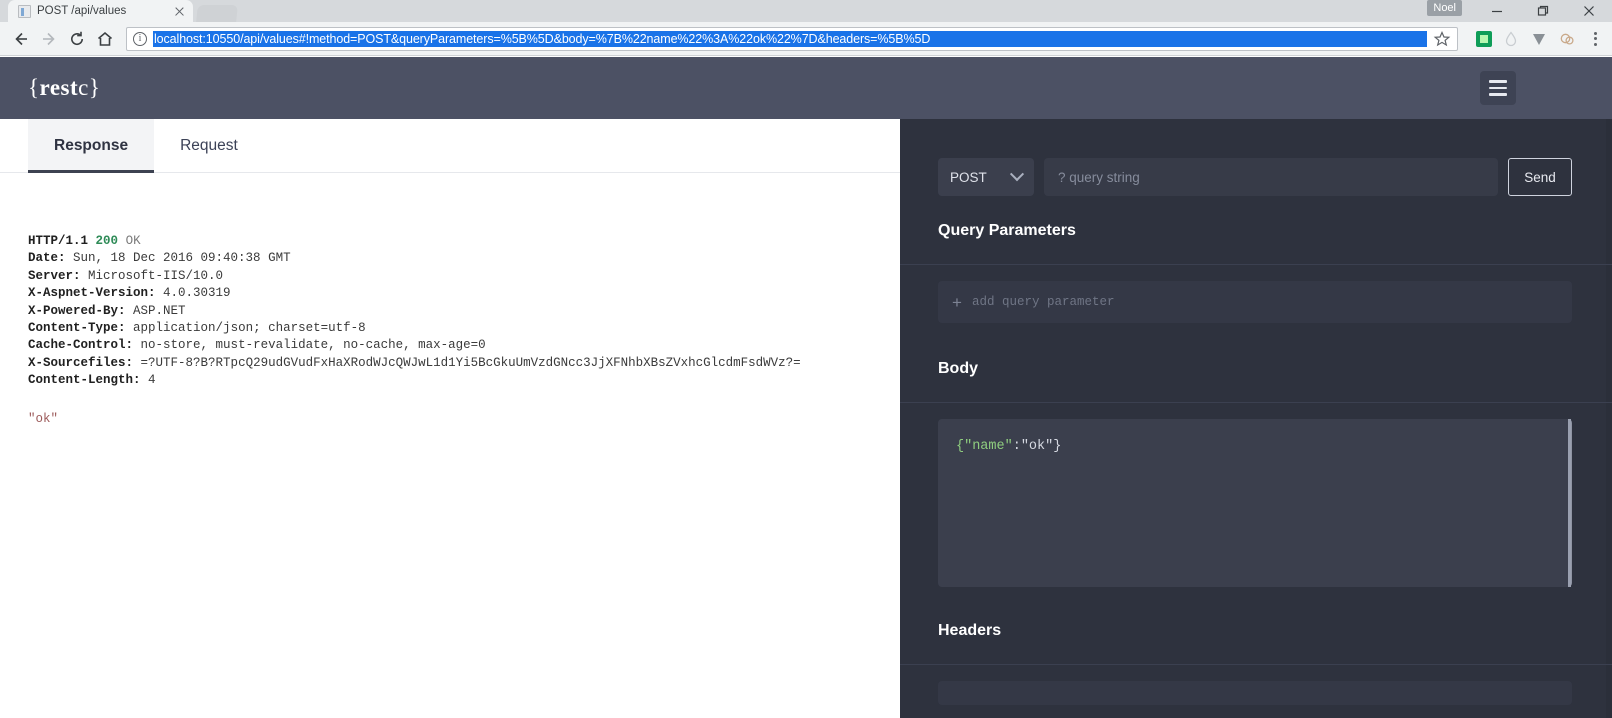 This screenshot has width=1612, height=718. I want to click on back-arrow-icon, so click(21, 39).